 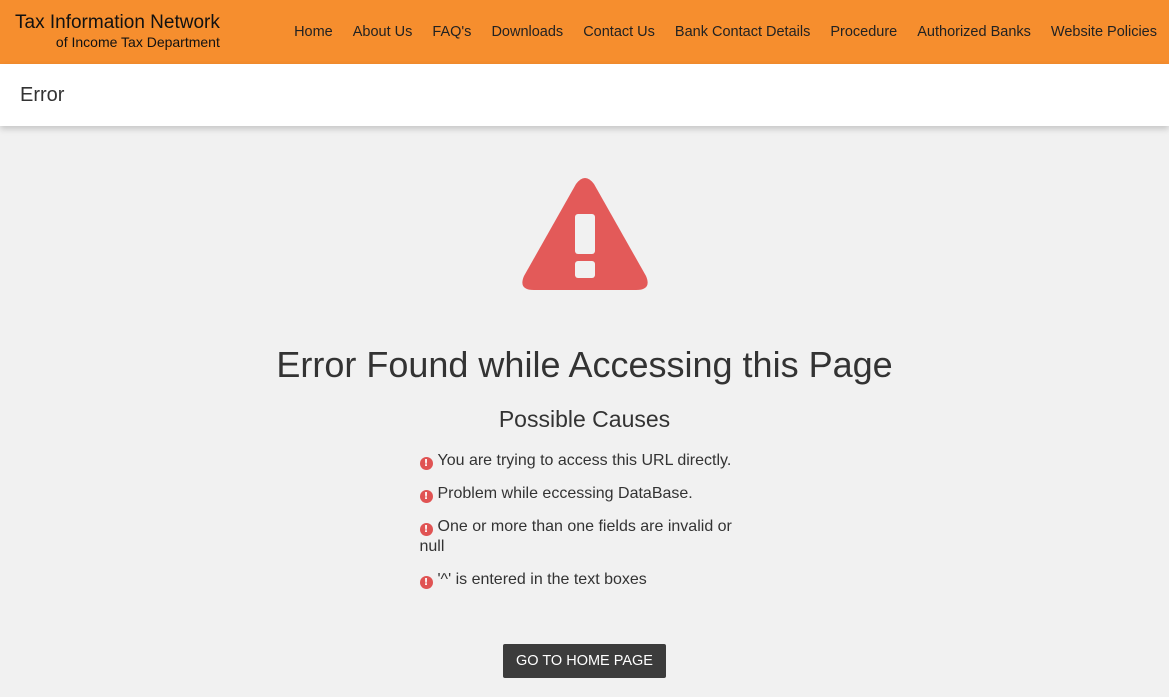 What do you see at coordinates (974, 32) in the screenshot?
I see `nav-authorized-banks: Authorized Banks` at bounding box center [974, 32].